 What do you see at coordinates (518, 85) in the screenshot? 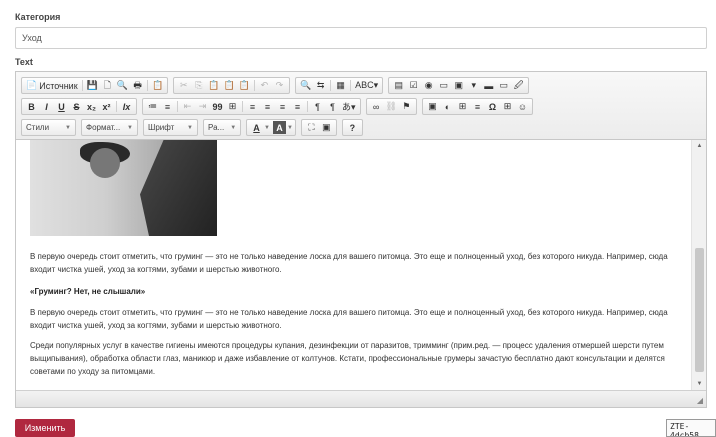
I see `hidden-field-icon: 🖉` at bounding box center [518, 85].